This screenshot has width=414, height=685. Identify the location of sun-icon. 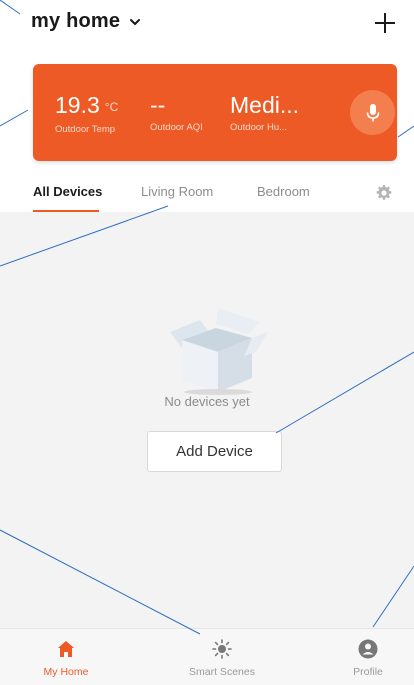
(222, 649).